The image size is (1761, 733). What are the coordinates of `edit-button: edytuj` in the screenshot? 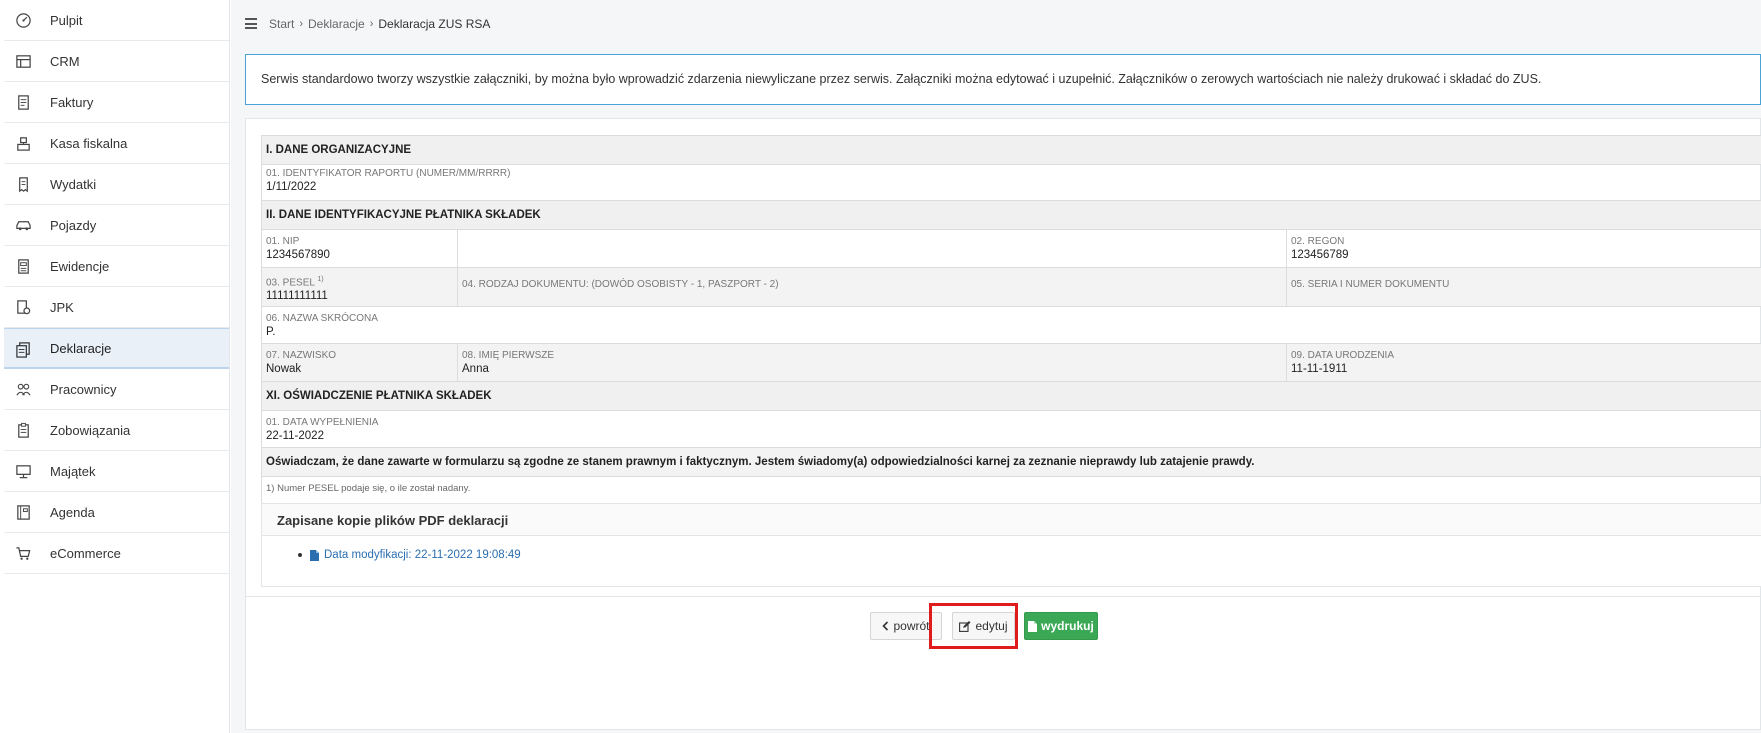 It's located at (983, 626).